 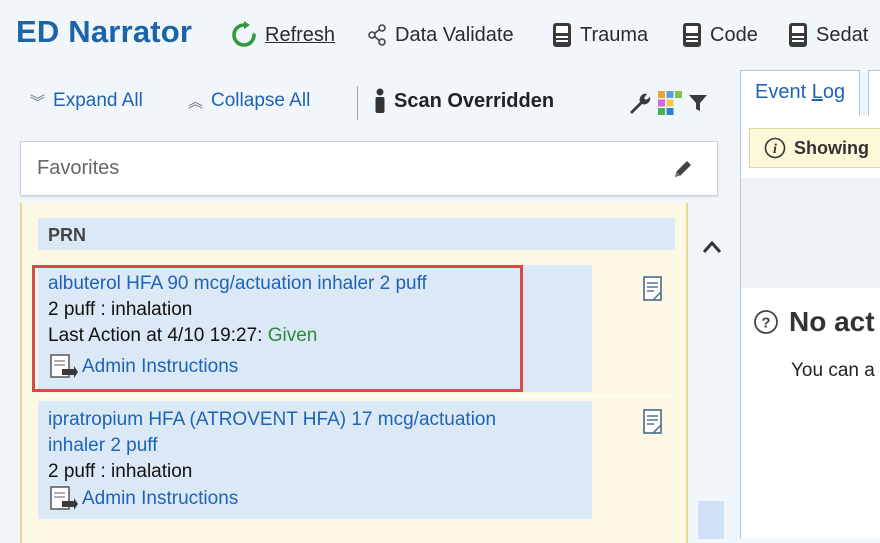 I want to click on tab-event-log-suffix: og, so click(x=834, y=92).